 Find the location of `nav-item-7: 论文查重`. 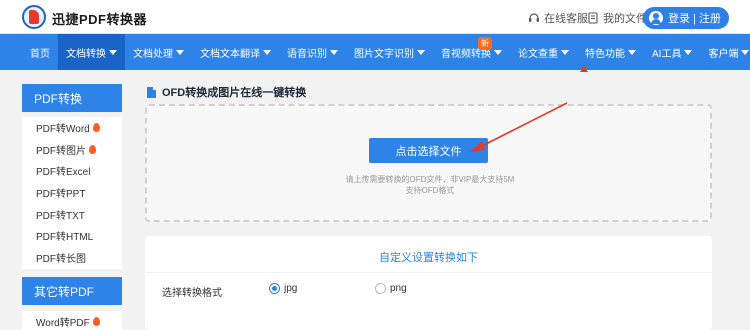

nav-item-7: 论文查重 is located at coordinates (543, 52).